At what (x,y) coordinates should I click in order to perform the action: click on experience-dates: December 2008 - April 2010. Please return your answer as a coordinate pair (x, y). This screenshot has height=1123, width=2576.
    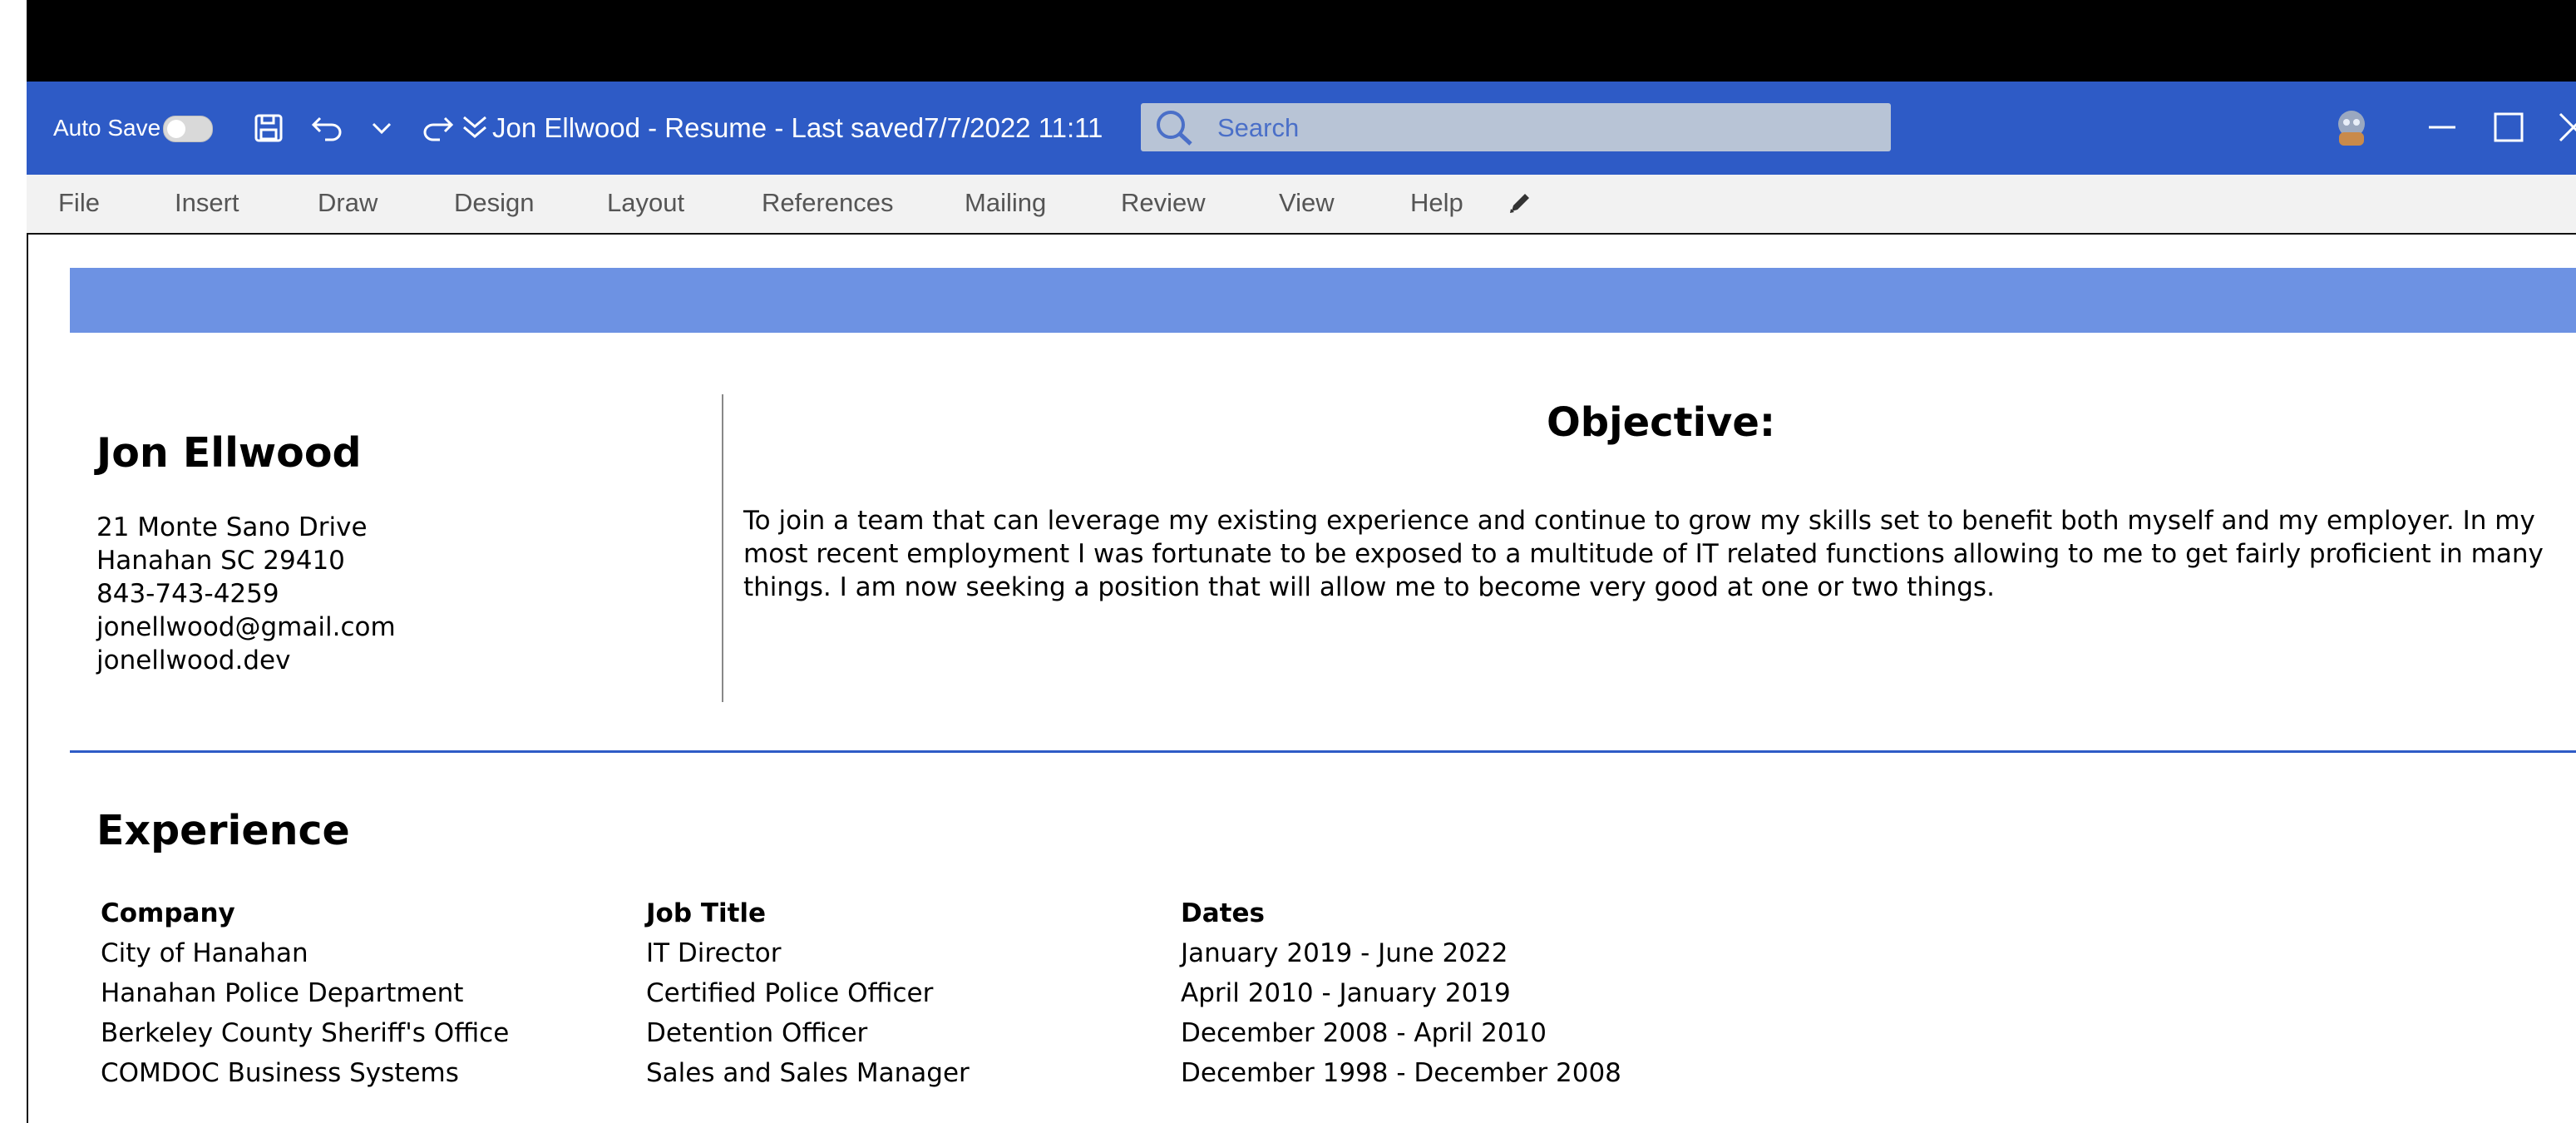
    Looking at the image, I should click on (1364, 1033).